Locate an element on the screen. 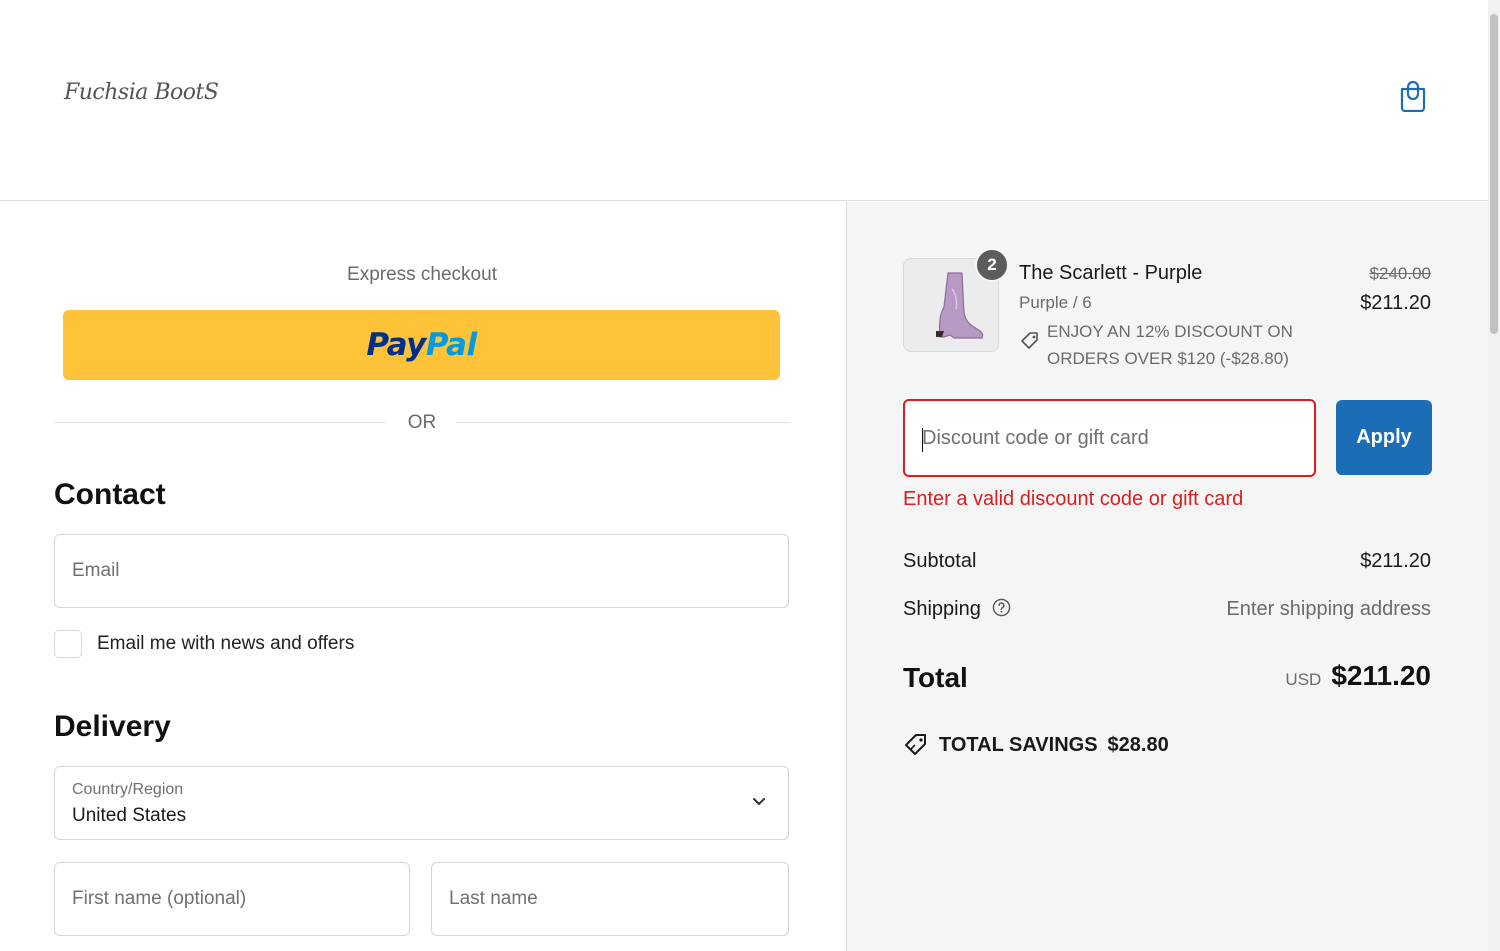 Image resolution: width=1500 pixels, height=951 pixels. discount-code-field is located at coordinates (1109, 438).